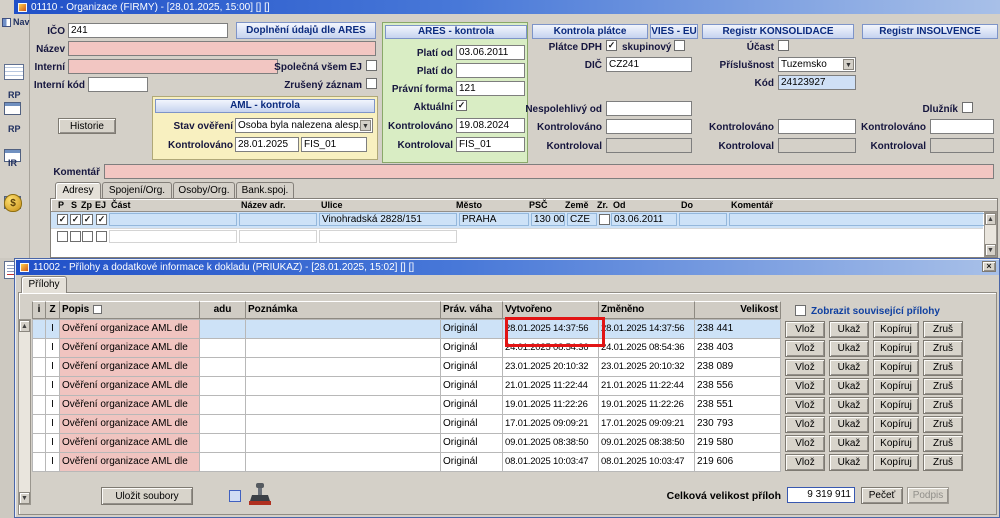  I want to click on ucast-checkbox, so click(783, 45).